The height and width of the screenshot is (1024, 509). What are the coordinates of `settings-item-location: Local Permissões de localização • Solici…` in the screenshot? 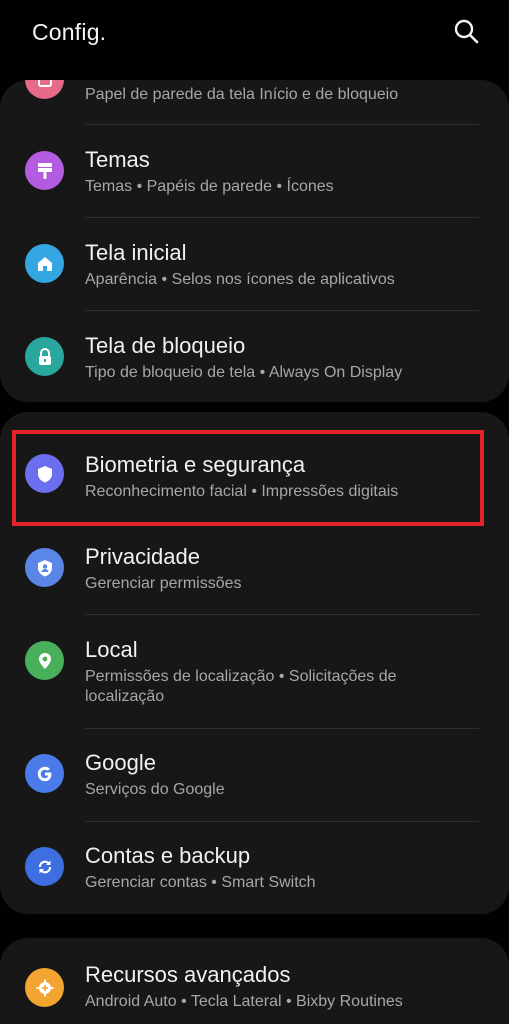 It's located at (254, 672).